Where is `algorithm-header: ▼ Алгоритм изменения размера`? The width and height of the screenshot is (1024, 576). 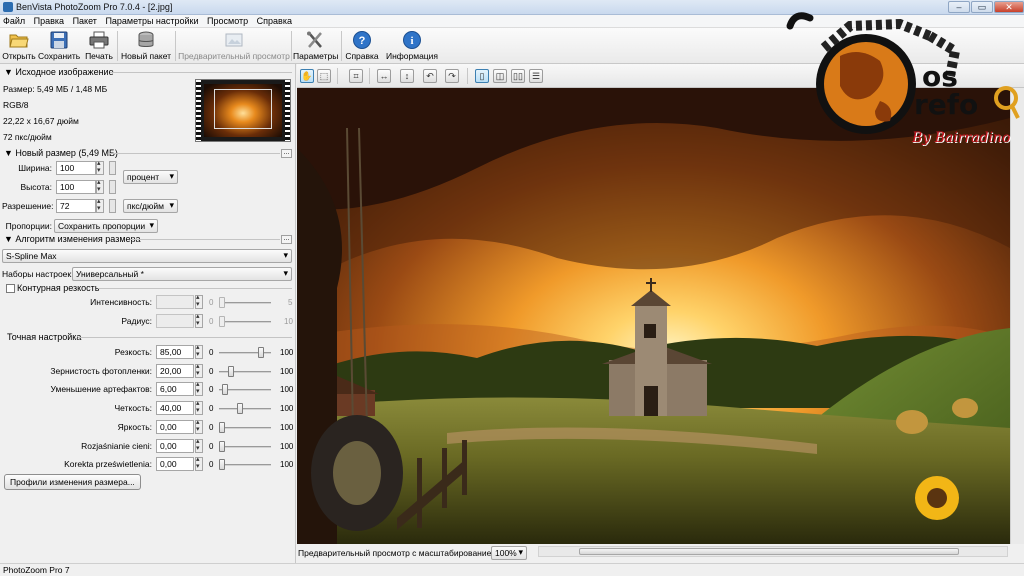
algorithm-header: ▼ Алгоритм изменения размера is located at coordinates (72, 239).